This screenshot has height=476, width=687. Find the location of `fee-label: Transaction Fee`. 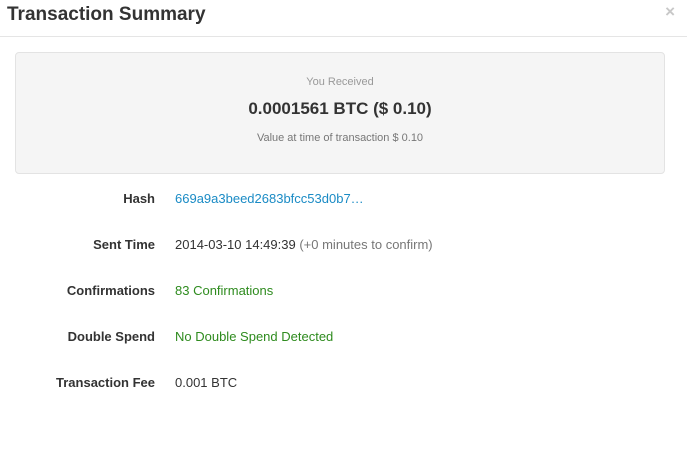

fee-label: Transaction Fee is located at coordinates (105, 382).